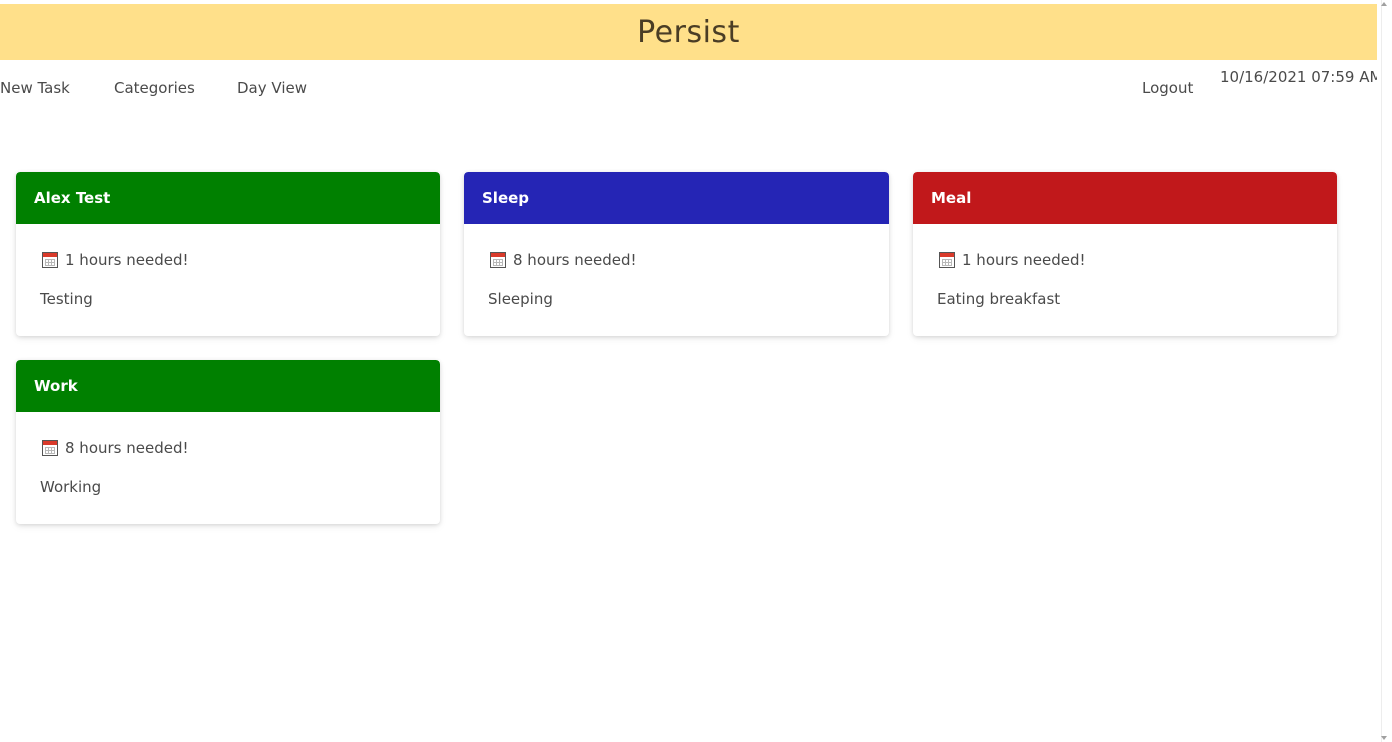 The width and height of the screenshot is (1392, 742). Describe the element at coordinates (272, 88) in the screenshot. I see `nav-day-view: Day View` at that location.